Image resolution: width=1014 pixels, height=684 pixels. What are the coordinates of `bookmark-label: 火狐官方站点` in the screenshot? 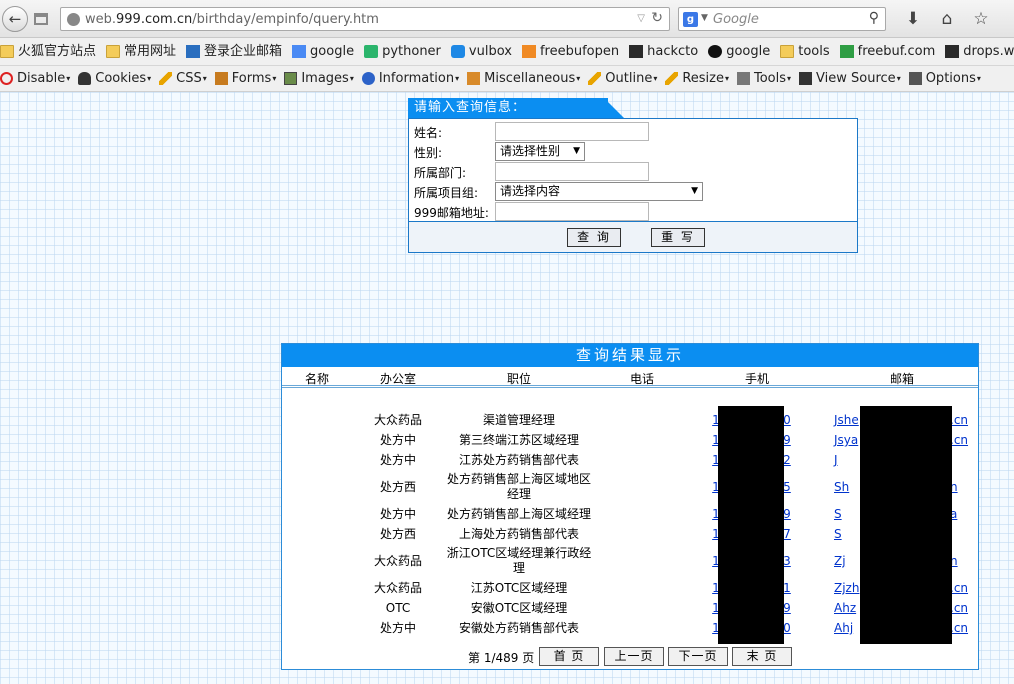 It's located at (57, 51).